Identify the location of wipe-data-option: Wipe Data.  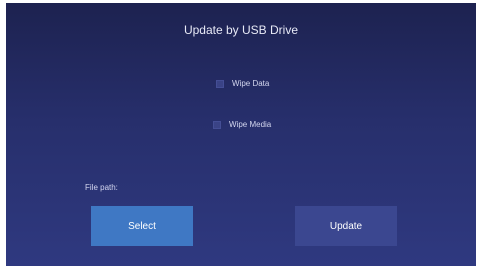
(242, 83).